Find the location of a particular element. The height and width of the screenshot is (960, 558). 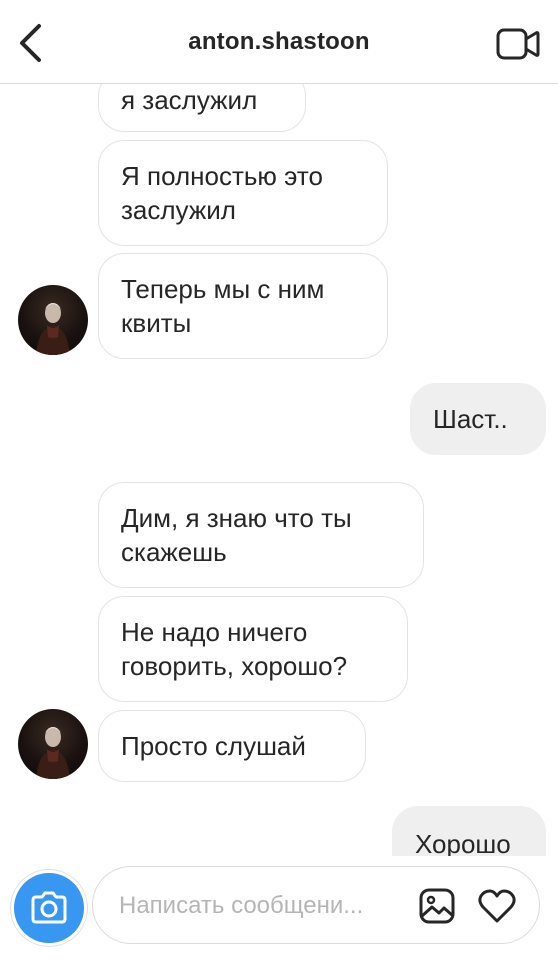

message-text: Теперь мы с ним квиты is located at coordinates (223, 306).